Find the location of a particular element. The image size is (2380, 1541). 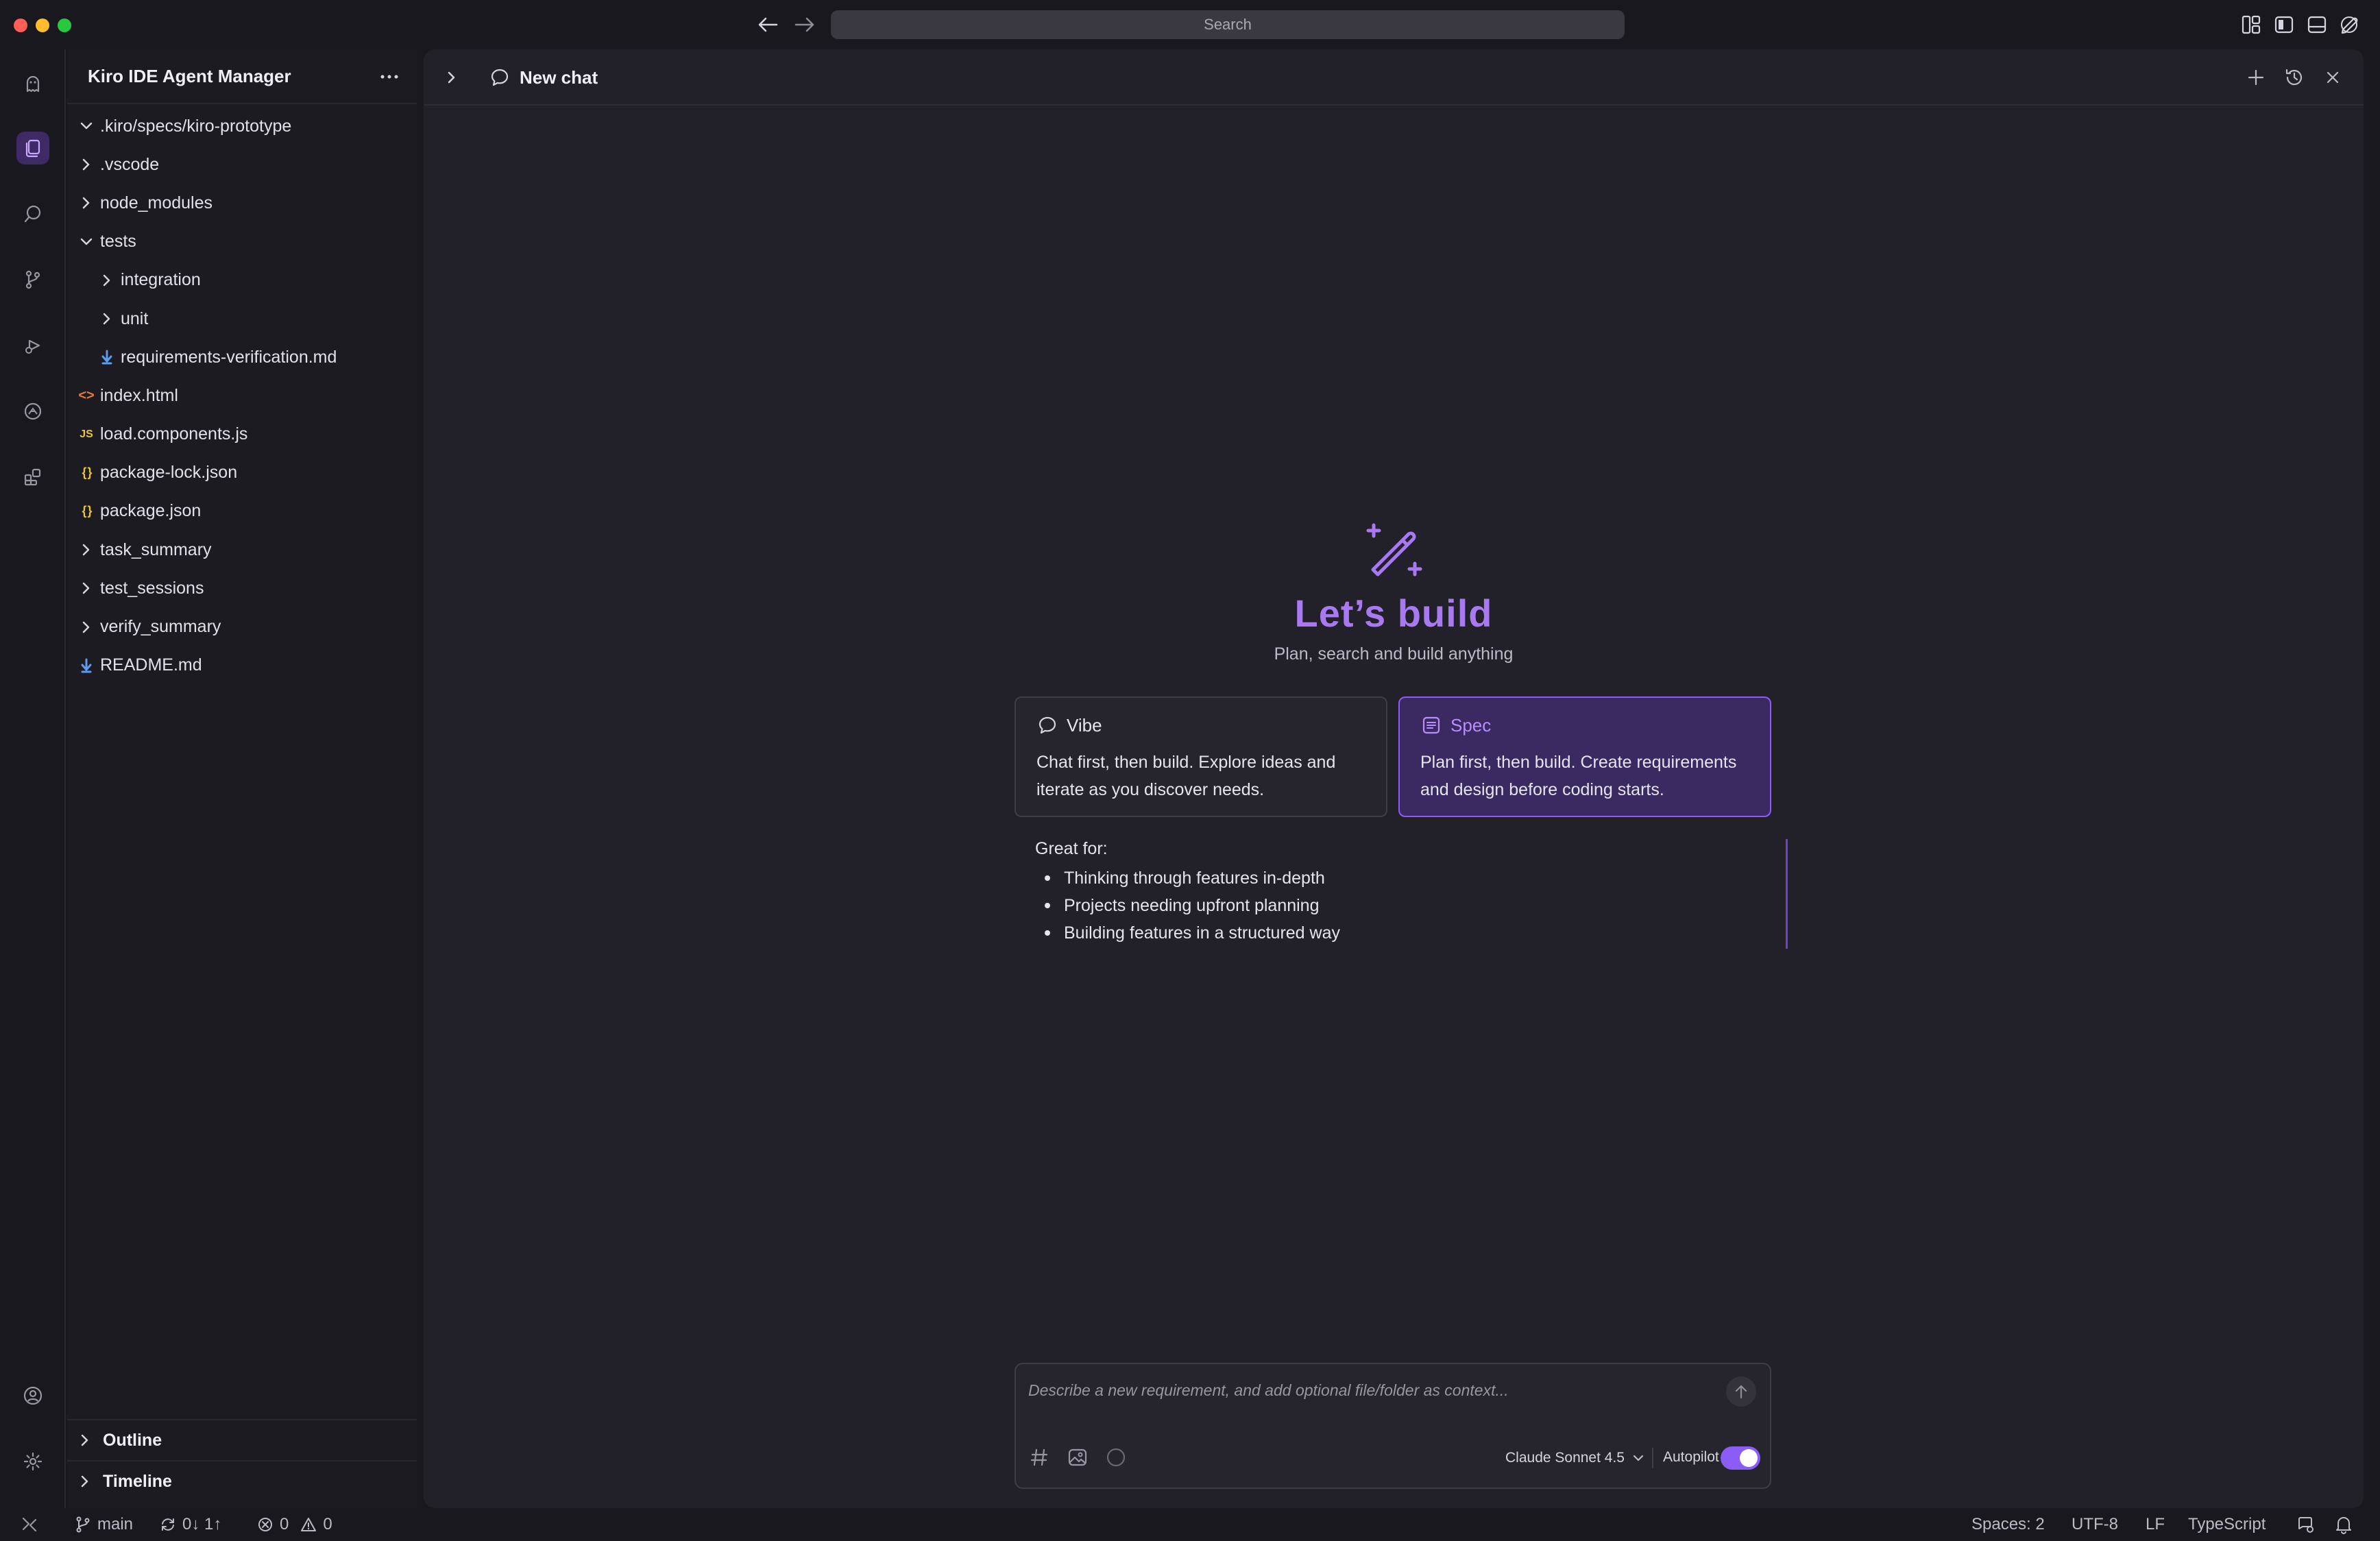

extensions-button is located at coordinates (32, 477).